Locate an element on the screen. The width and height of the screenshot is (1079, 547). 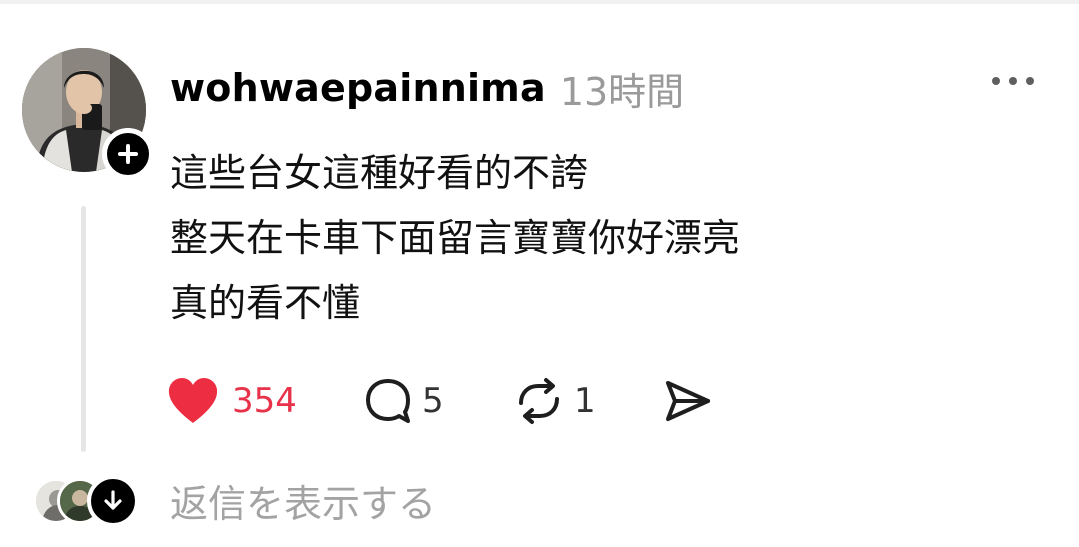
post-text-line: 這些台女這種好看的不誇 is located at coordinates (379, 173).